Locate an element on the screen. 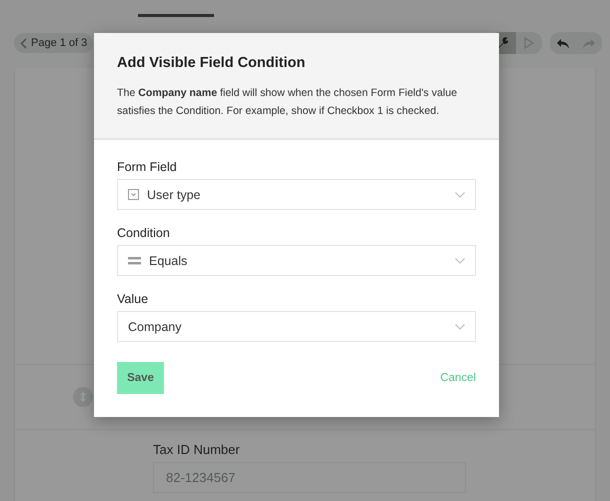  dialog-description: The Company name field will show when the chosen Form Field's value satisfies the Condition. For example, show if Checkbox 1 is checked. is located at coordinates (287, 102).